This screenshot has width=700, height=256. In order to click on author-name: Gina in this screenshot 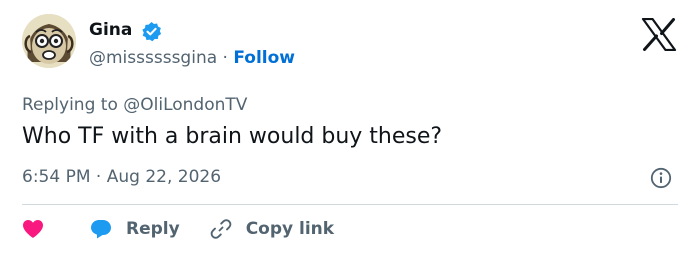, I will do `click(110, 30)`.